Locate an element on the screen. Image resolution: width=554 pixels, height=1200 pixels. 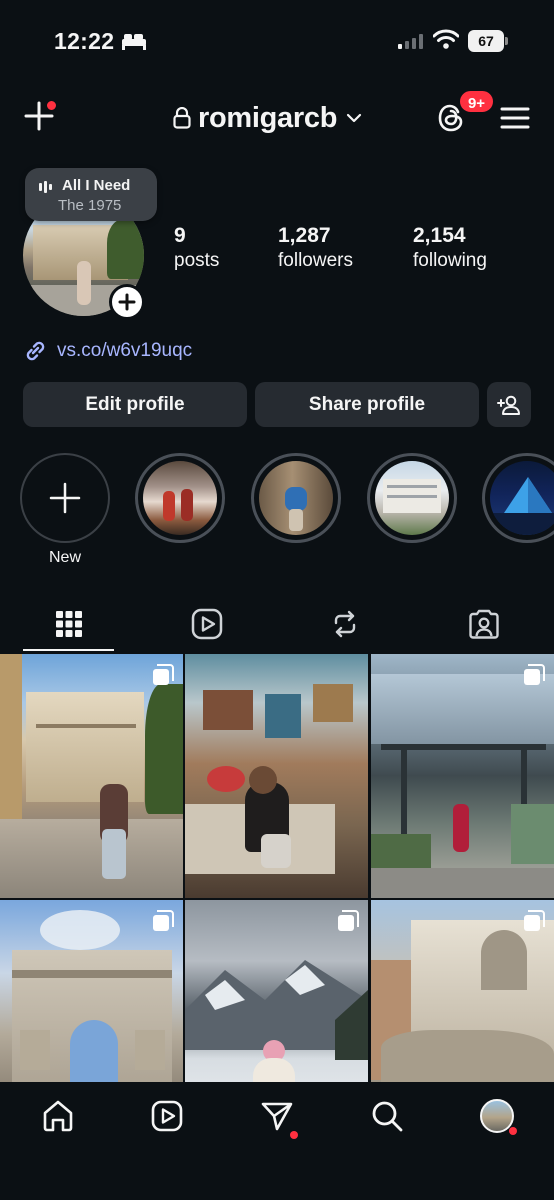
add-person-icon is located at coordinates (508, 405).